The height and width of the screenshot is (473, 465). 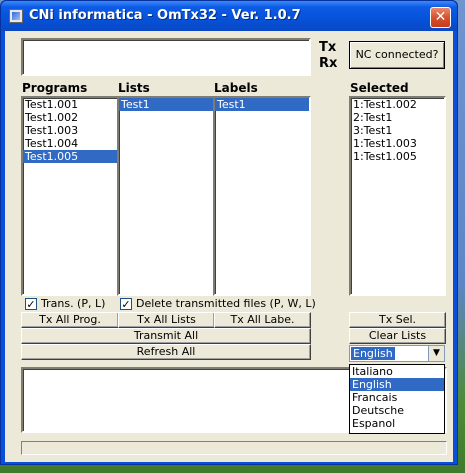 I want to click on tx-indicator: Tx, so click(x=328, y=47).